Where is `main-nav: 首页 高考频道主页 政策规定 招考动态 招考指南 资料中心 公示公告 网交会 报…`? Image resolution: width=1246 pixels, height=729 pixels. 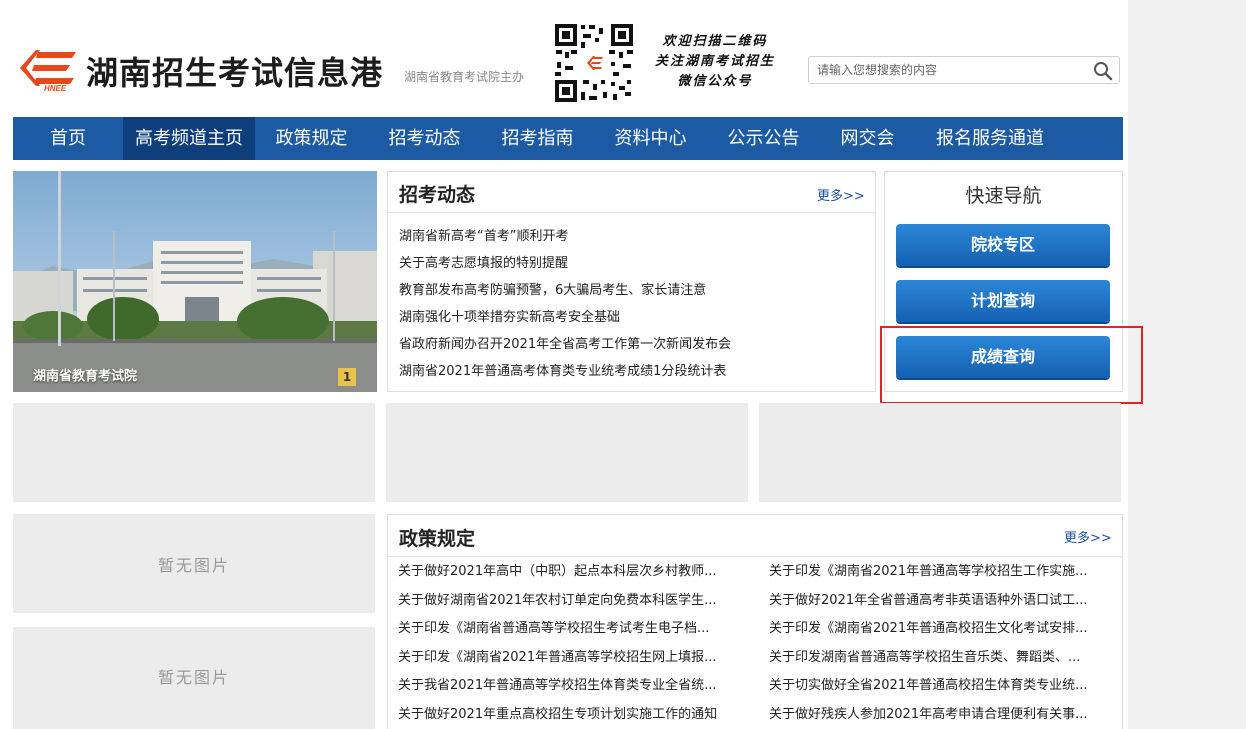 main-nav: 首页 高考频道主页 政策规定 招考动态 招考指南 资料中心 公示公告 网交会 报… is located at coordinates (568, 138).